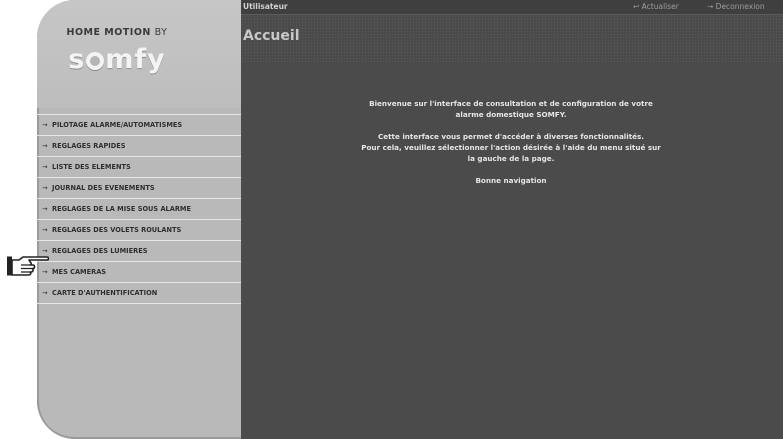 The image size is (783, 439). What do you see at coordinates (161, 32) in the screenshot?
I see `brand-by: BY` at bounding box center [161, 32].